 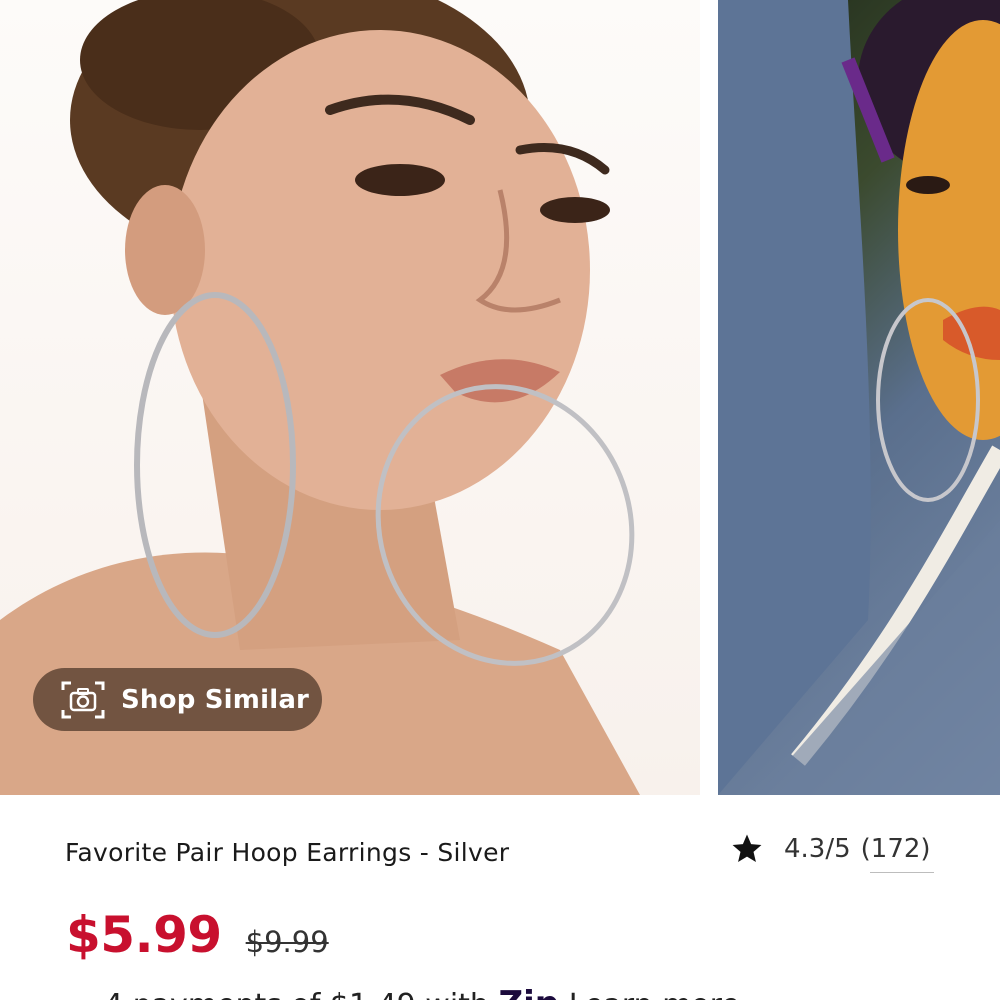 What do you see at coordinates (902, 872) in the screenshot?
I see `review-count-underline` at bounding box center [902, 872].